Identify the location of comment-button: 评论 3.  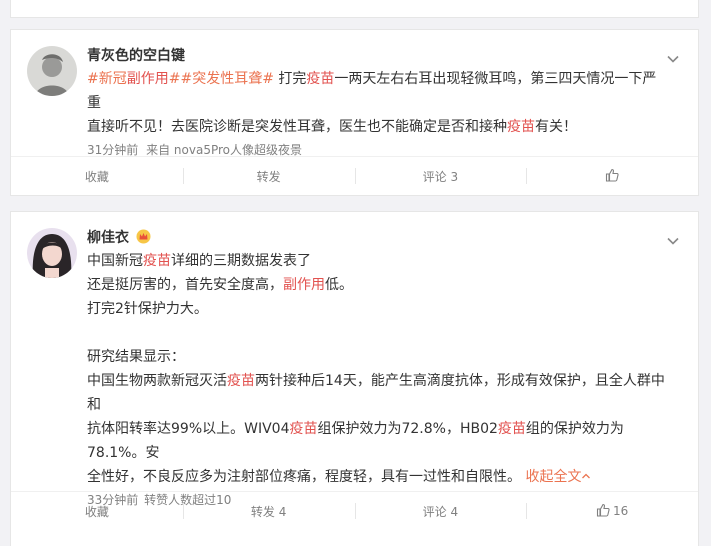
(440, 176).